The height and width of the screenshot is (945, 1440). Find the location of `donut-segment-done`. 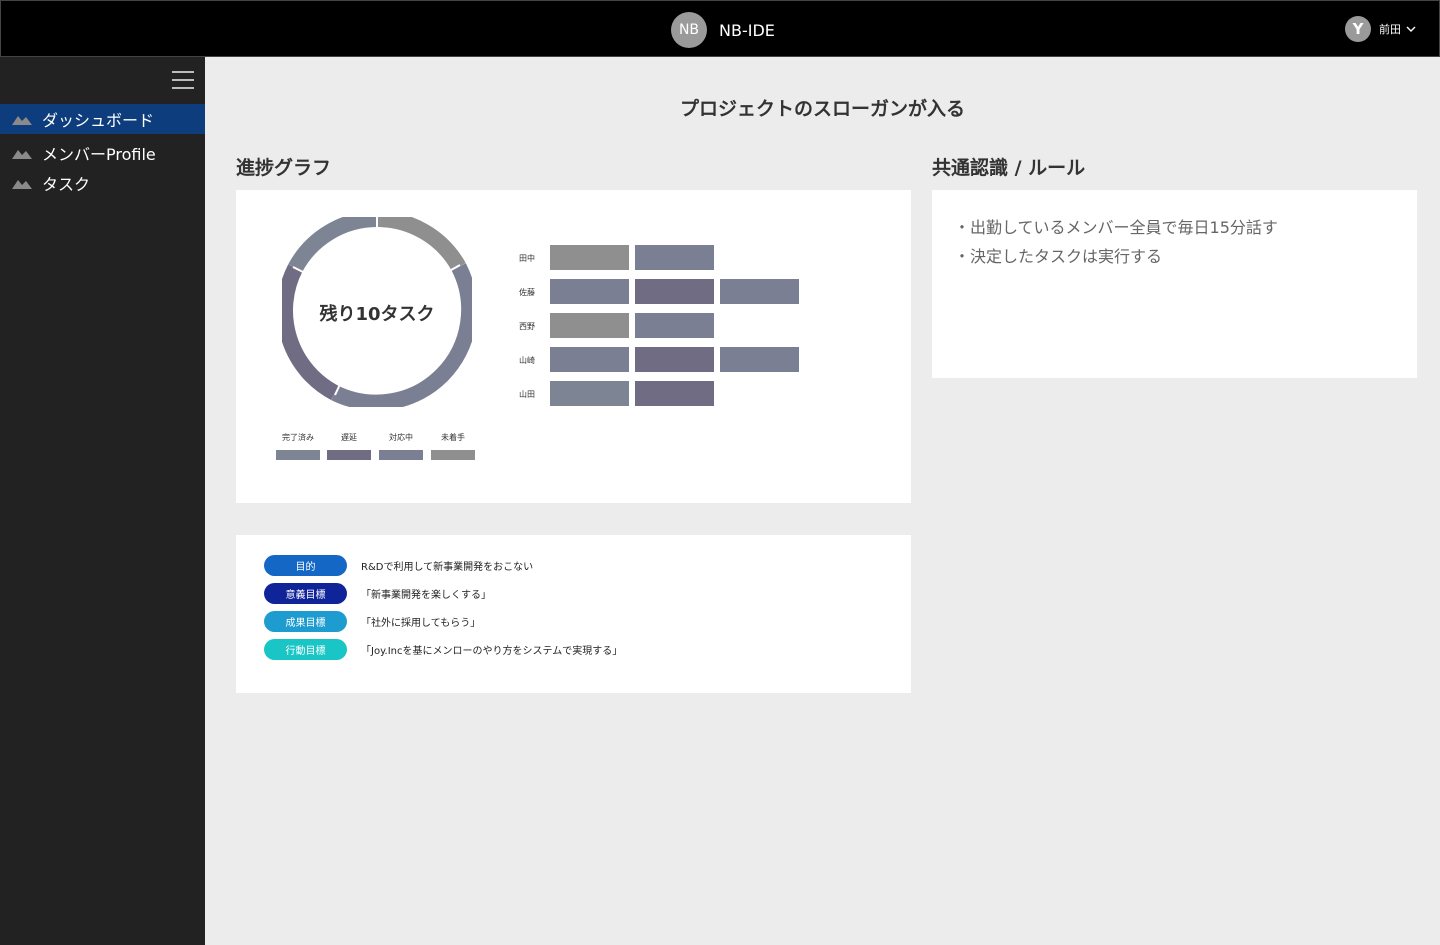

donut-segment-done is located at coordinates (333, 244).